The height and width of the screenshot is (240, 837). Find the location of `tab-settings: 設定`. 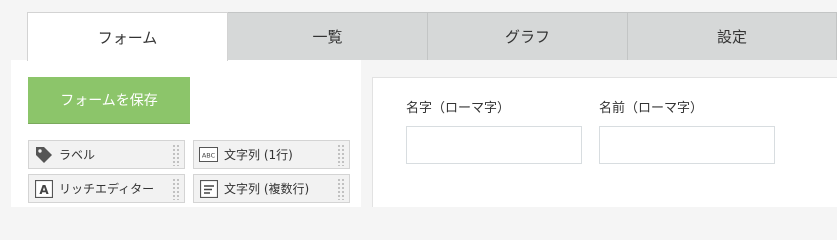

tab-settings: 設定 is located at coordinates (732, 36).